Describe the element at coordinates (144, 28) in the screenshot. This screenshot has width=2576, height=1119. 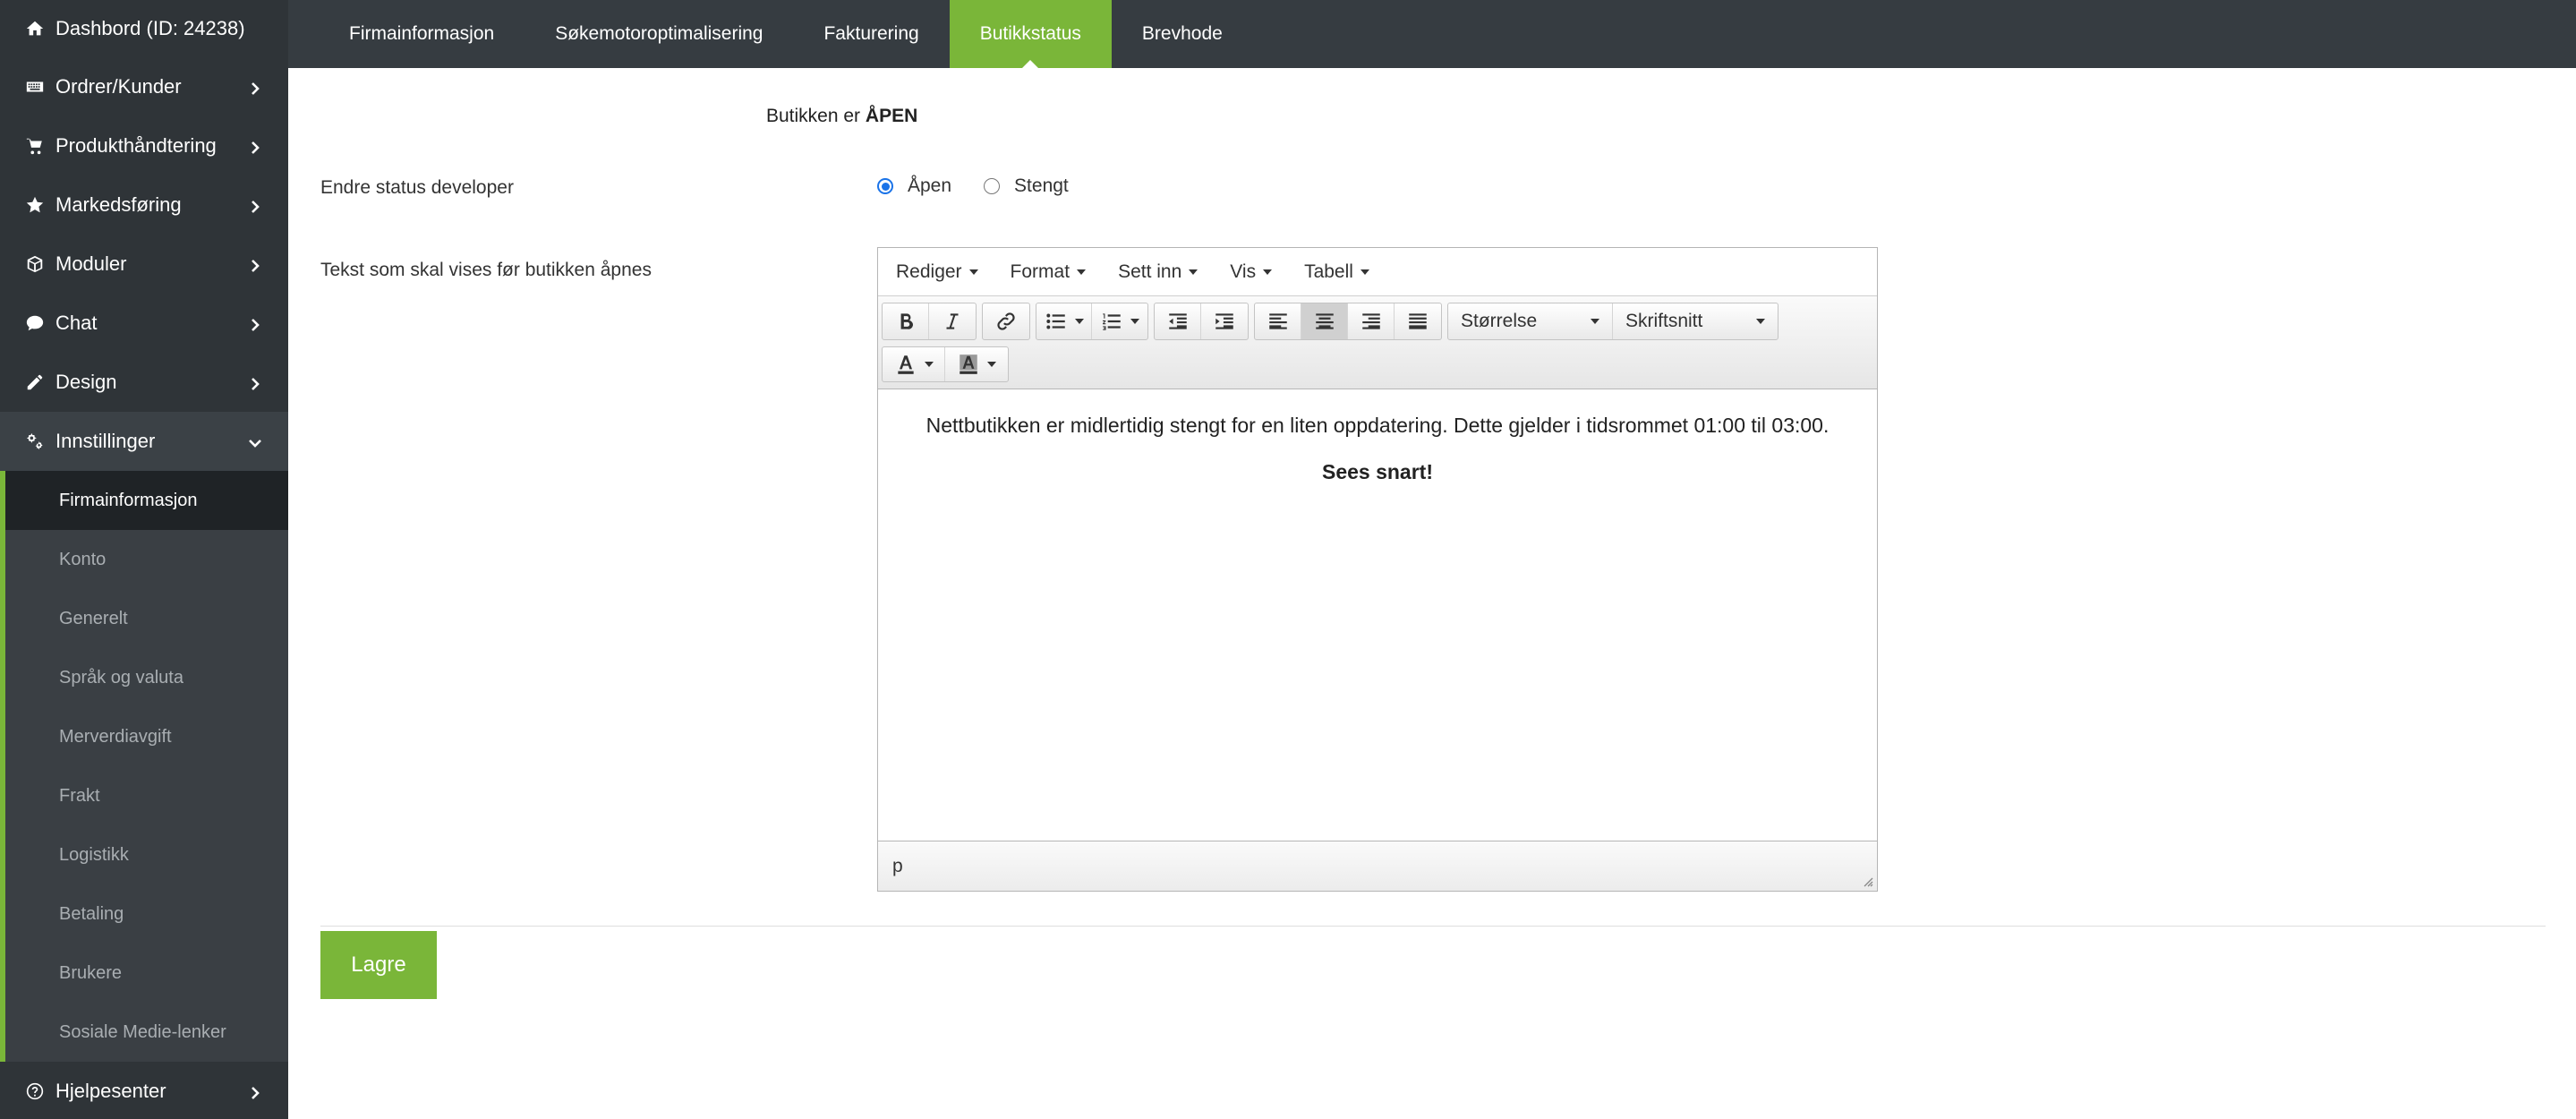
I see `sidebar-item-dashboard: Dashbord (ID: 24238)` at that location.